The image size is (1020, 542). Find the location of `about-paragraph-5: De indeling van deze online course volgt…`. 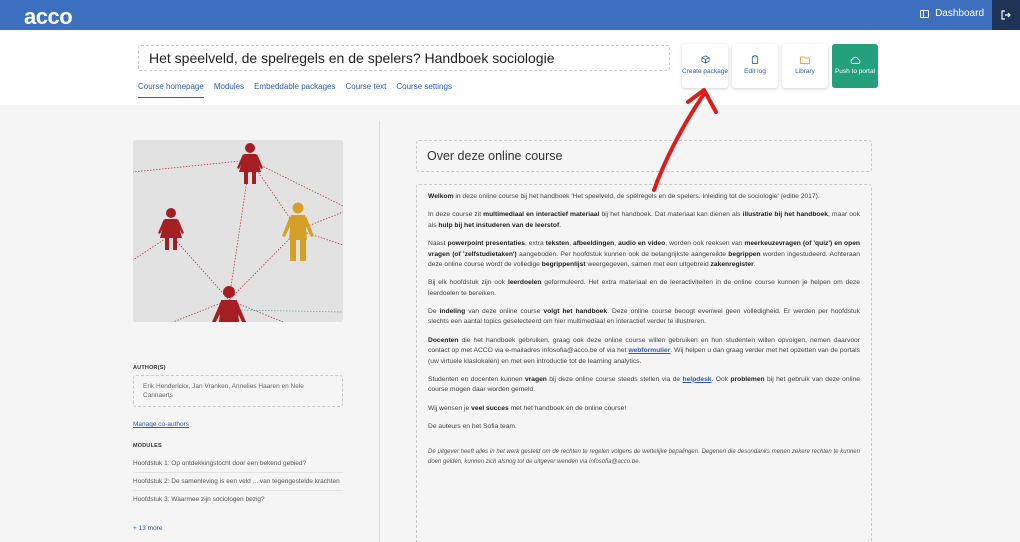

about-paragraph-5: De indeling van deze online course volgt… is located at coordinates (644, 317).